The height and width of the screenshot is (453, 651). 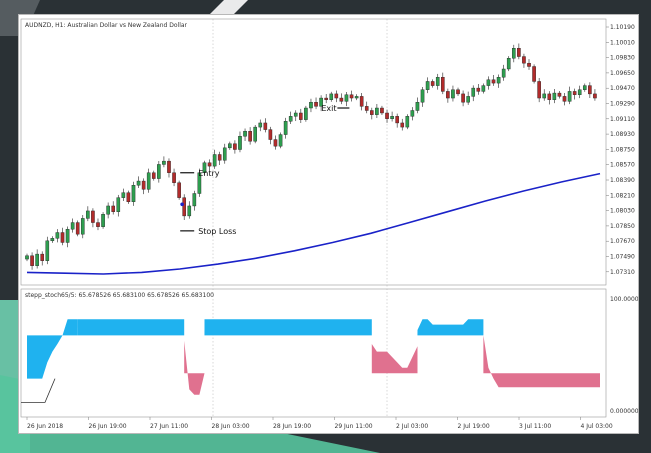 What do you see at coordinates (624, 411) in the screenshot?
I see `indicator-axis-label: 0.000000` at bounding box center [624, 411].